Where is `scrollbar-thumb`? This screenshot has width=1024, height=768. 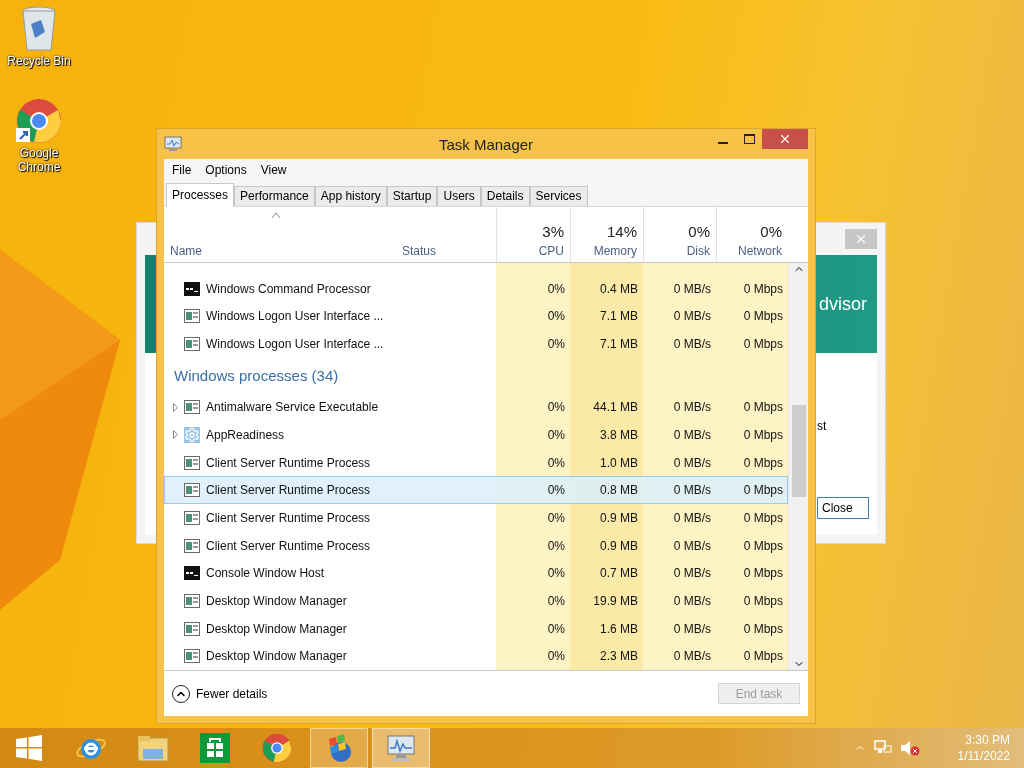
scrollbar-thumb is located at coordinates (798, 451).